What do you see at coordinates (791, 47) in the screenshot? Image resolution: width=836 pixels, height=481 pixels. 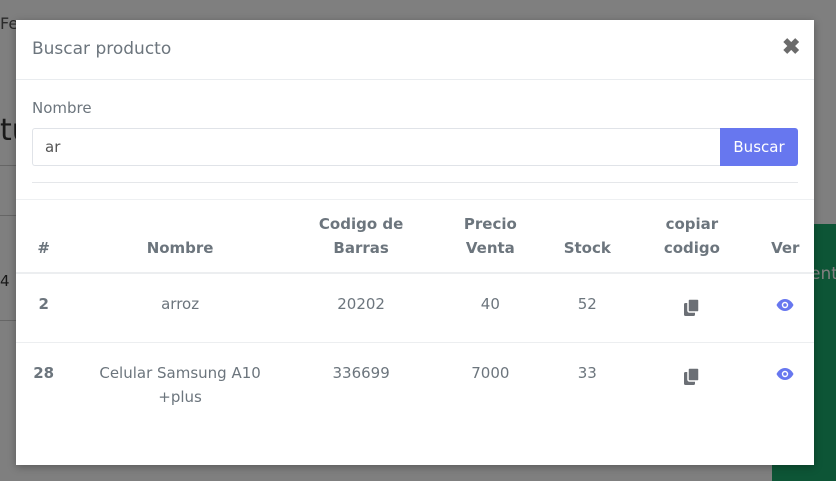 I see `close-icon: ✖` at bounding box center [791, 47].